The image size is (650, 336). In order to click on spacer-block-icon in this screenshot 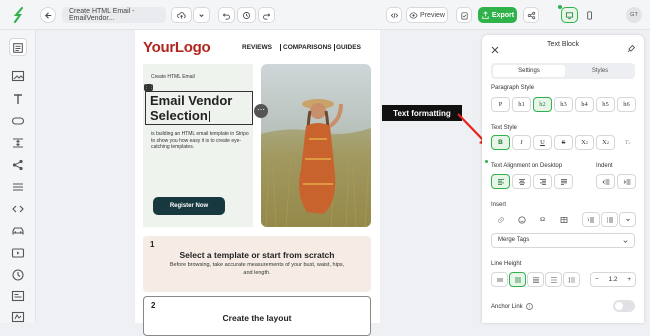, I will do `click(18, 143)`.